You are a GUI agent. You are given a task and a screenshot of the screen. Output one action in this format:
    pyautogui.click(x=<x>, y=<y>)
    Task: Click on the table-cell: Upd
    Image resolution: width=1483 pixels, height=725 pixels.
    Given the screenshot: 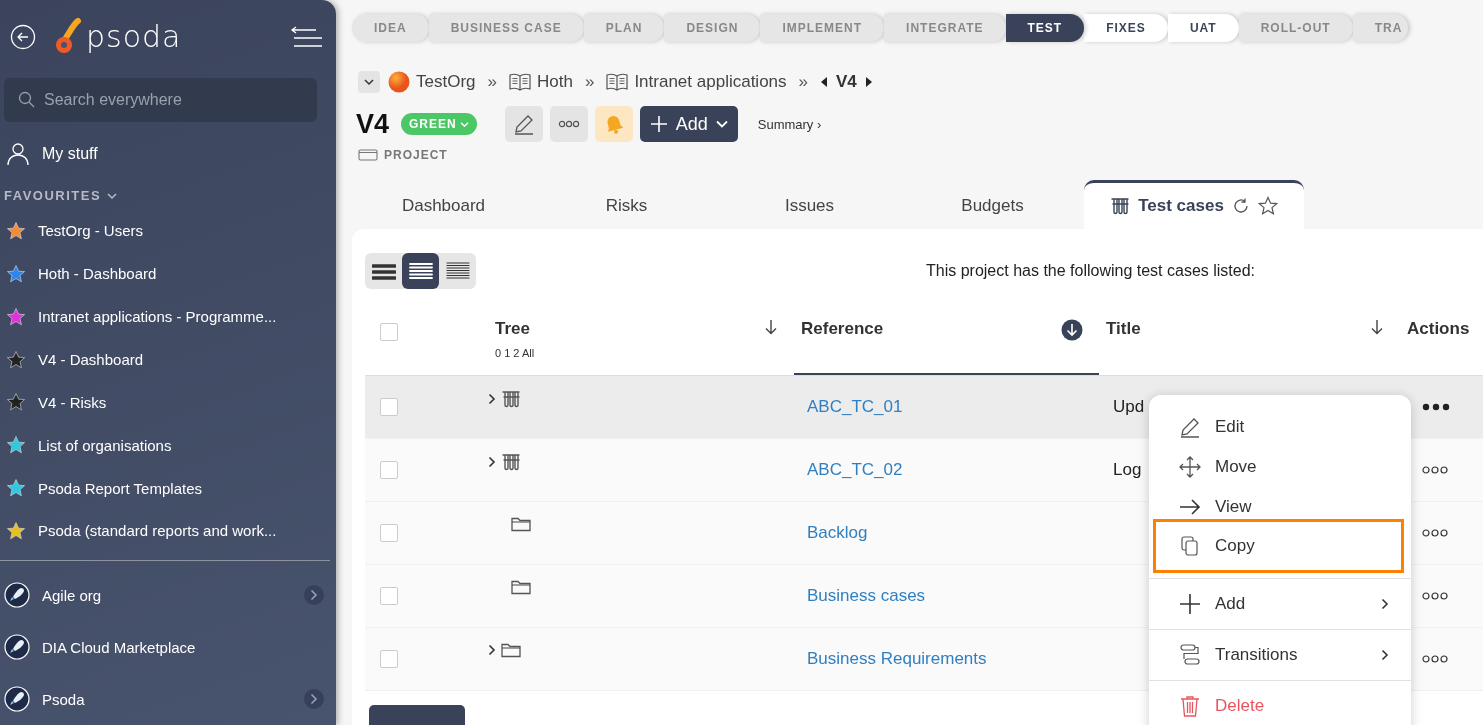 What is the action you would take?
    pyautogui.click(x=1129, y=407)
    